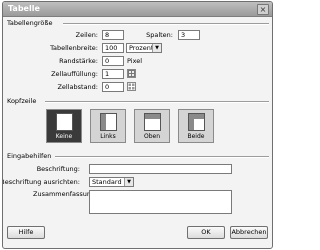 This screenshot has width=320, height=250. What do you see at coordinates (113, 35) in the screenshot?
I see `rows-input: 8` at bounding box center [113, 35].